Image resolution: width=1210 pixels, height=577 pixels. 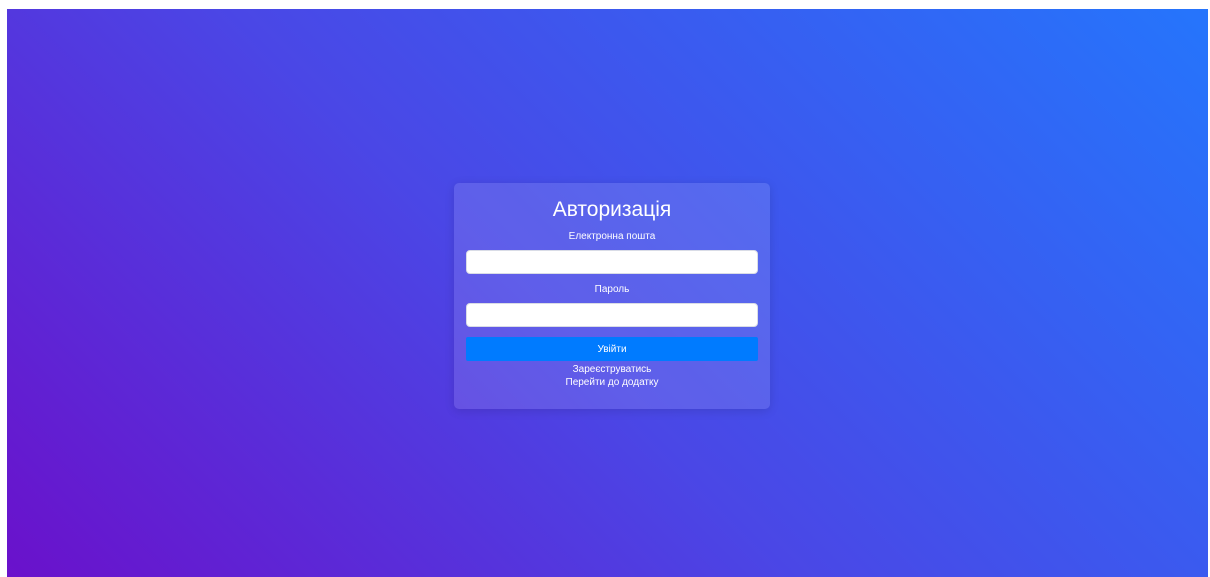 What do you see at coordinates (612, 289) in the screenshot?
I see `password-label: Пароль` at bounding box center [612, 289].